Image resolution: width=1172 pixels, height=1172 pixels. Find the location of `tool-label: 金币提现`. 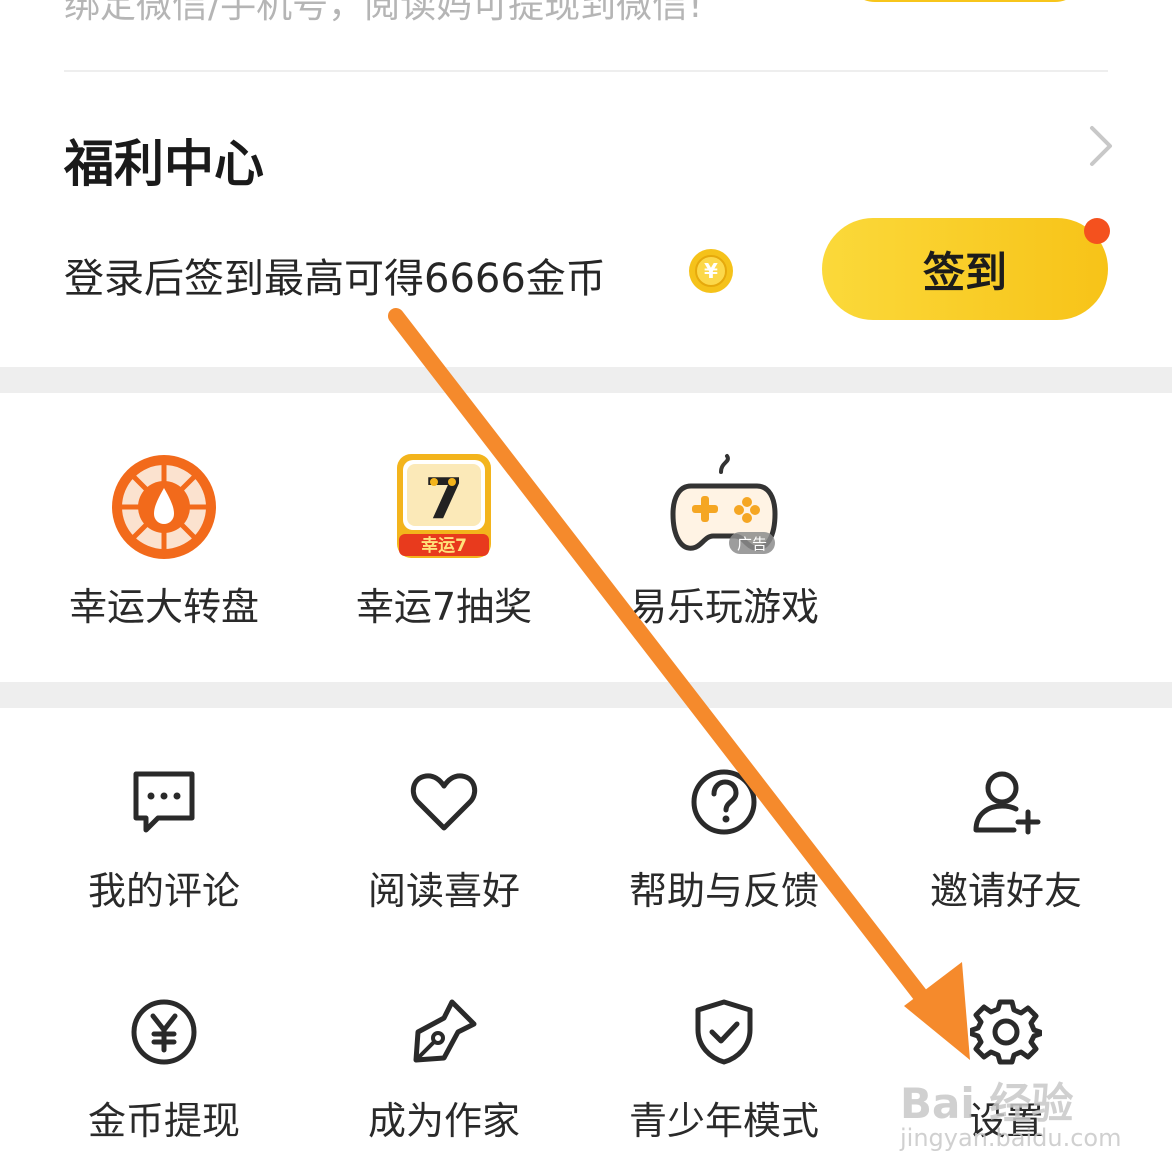

tool-label: 金币提现 is located at coordinates (163, 1121).